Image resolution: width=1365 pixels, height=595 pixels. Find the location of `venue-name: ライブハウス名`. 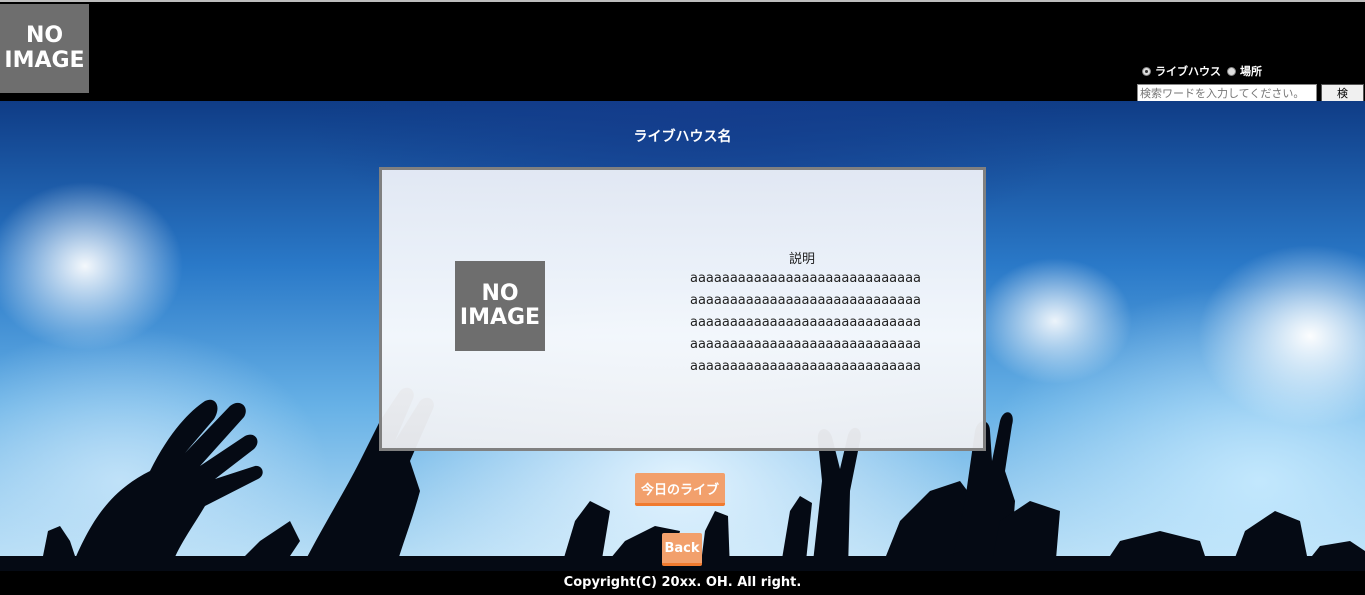

venue-name: ライブハウス名 is located at coordinates (682, 137).